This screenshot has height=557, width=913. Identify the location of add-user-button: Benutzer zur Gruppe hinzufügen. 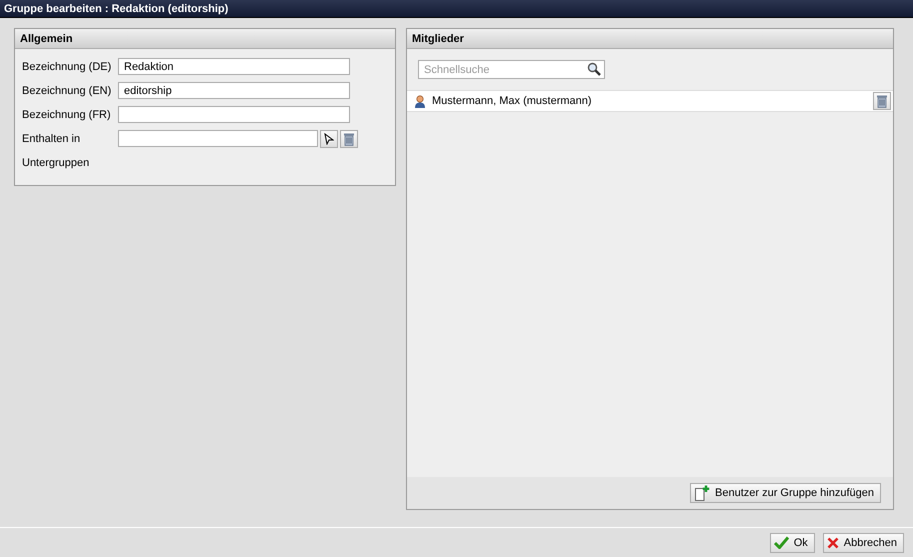
(785, 493).